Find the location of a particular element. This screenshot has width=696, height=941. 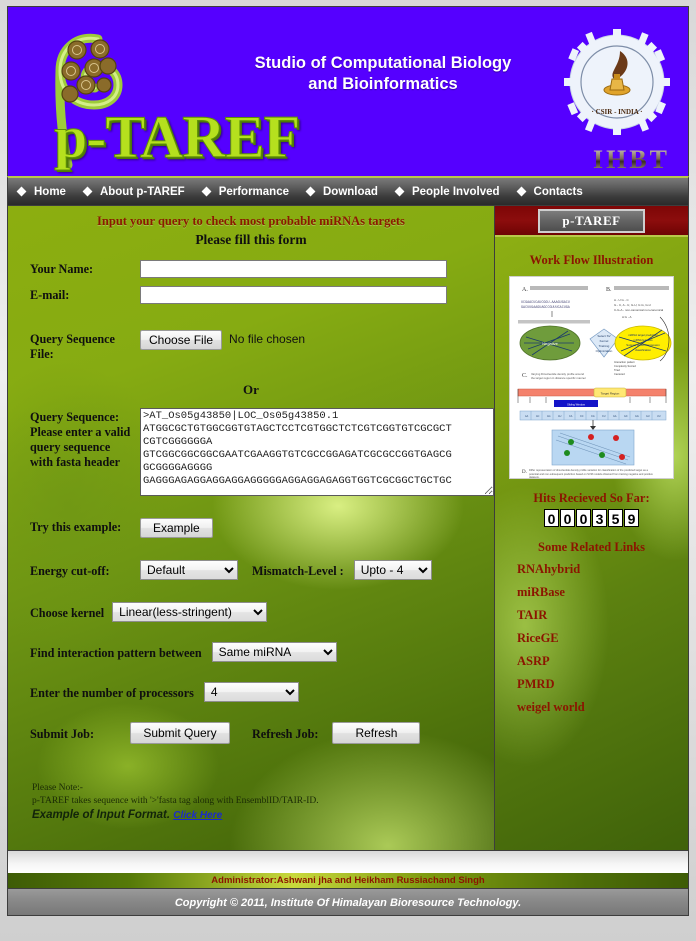

refresh-button: Refresh is located at coordinates (376, 733).